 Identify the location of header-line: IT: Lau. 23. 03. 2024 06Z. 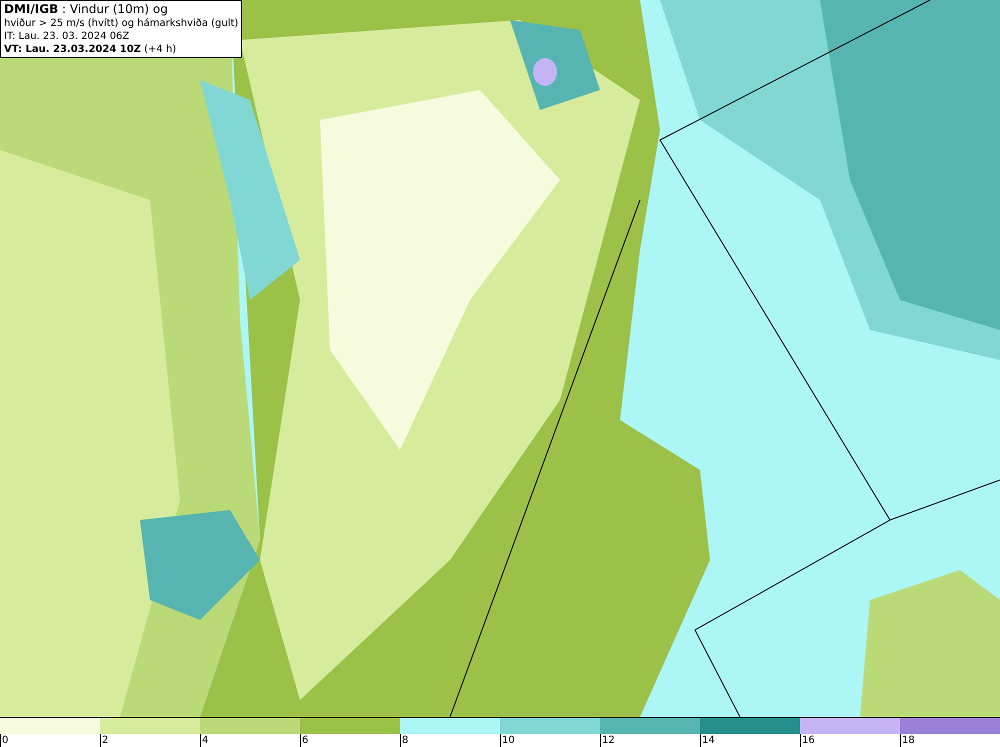
(67, 36).